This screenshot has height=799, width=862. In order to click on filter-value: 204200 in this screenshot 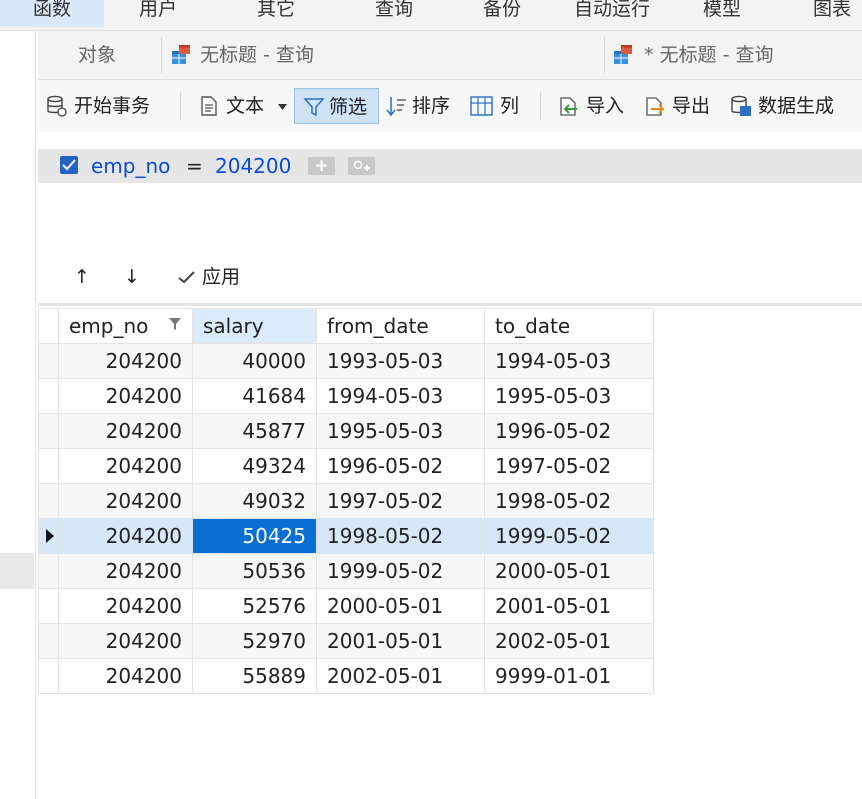, I will do `click(253, 166)`.